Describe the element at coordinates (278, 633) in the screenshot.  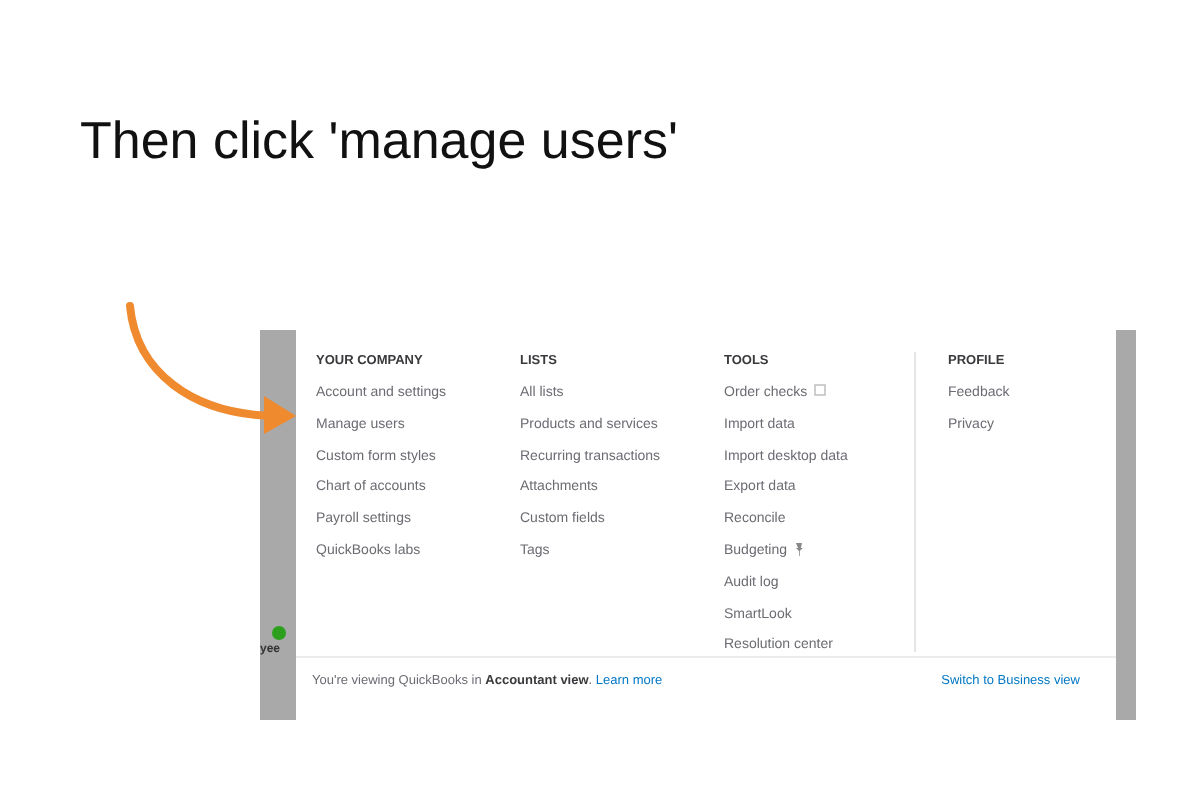
I see `status-dot-icon` at that location.